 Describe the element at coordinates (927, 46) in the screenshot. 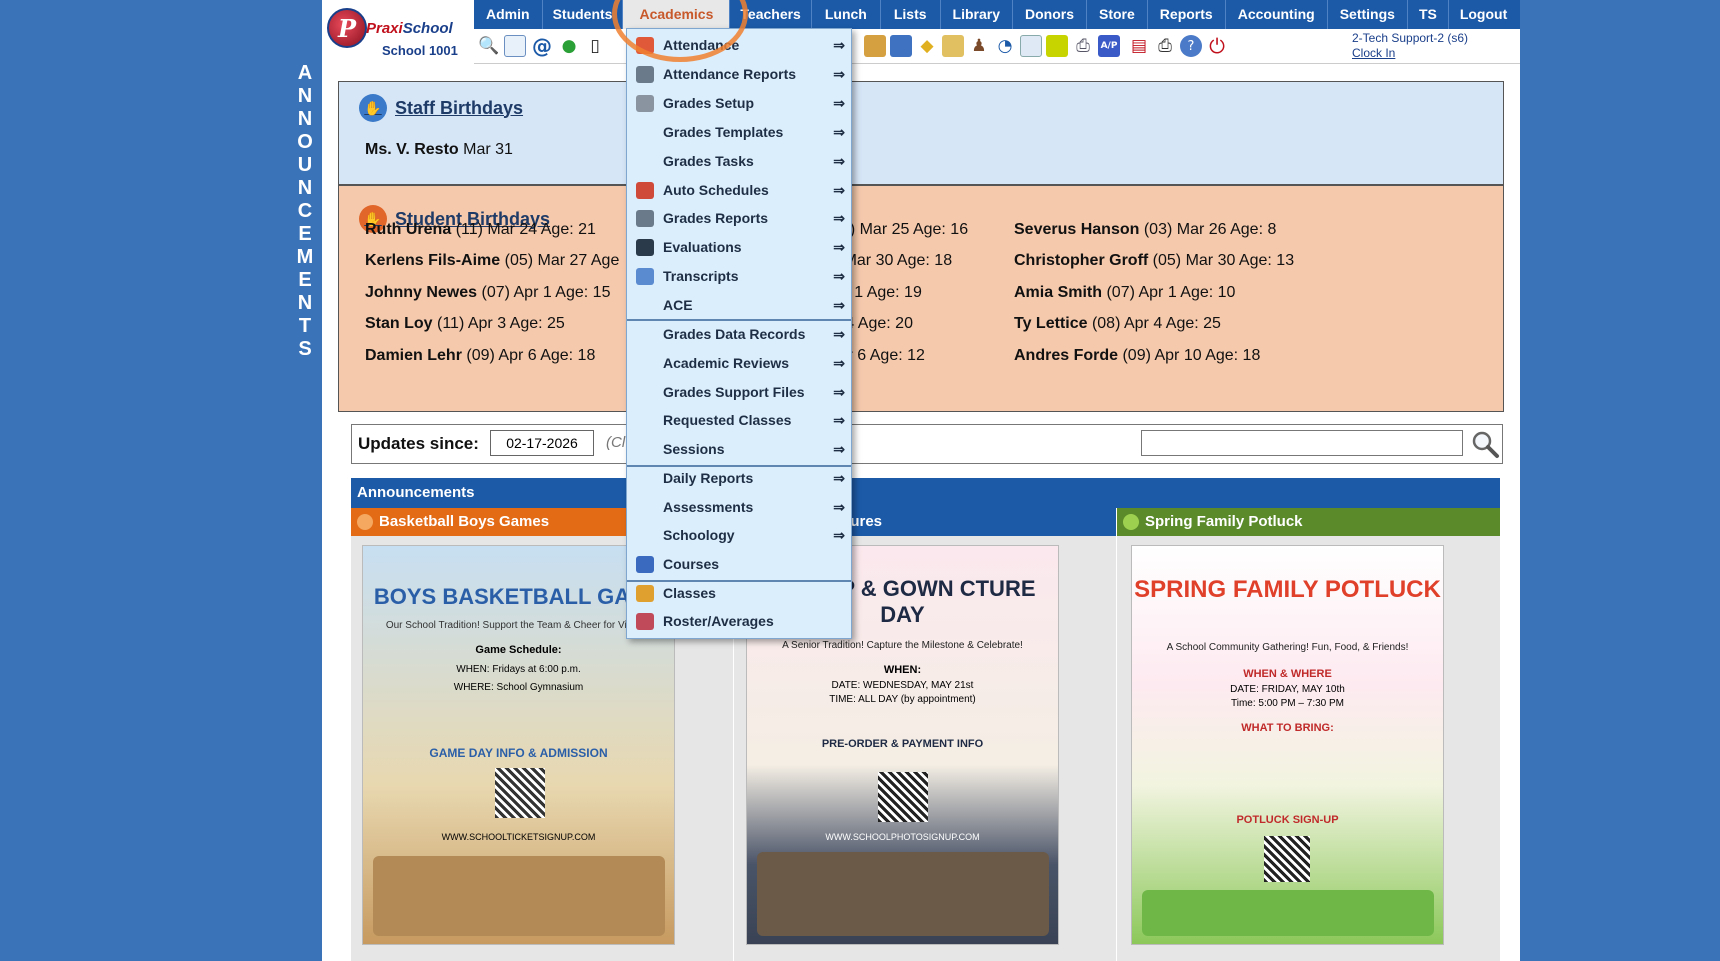

I see `tag-icon: ◆` at that location.